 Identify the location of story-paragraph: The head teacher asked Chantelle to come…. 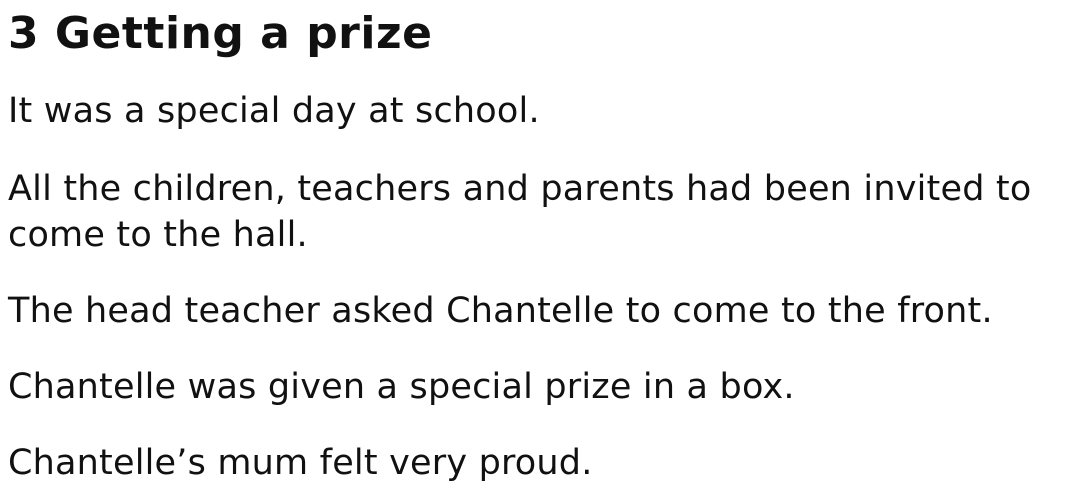
(500, 311).